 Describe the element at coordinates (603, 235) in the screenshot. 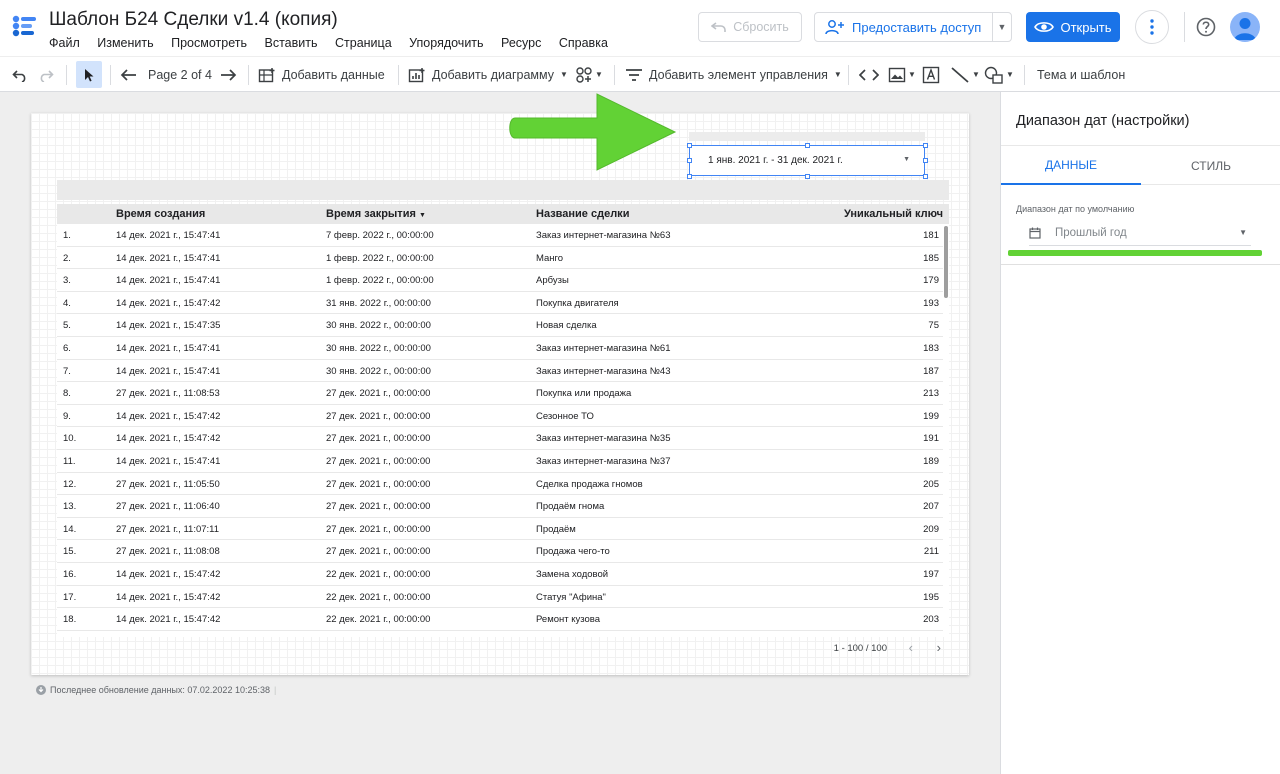

I see `row-deal-name: Заказ интернет-магазина №63` at that location.